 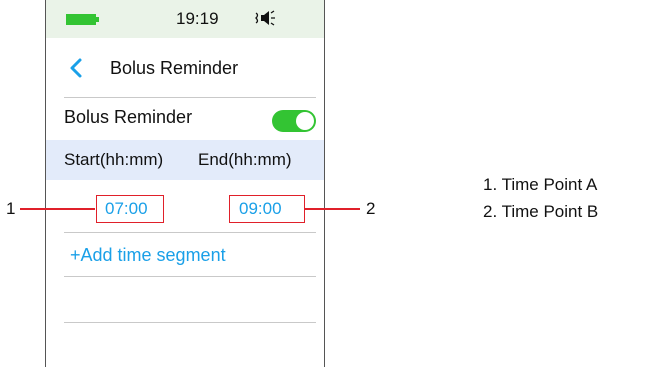 I want to click on callout-legend: 1. Time Point A 2. Time Point B, so click(x=540, y=198).